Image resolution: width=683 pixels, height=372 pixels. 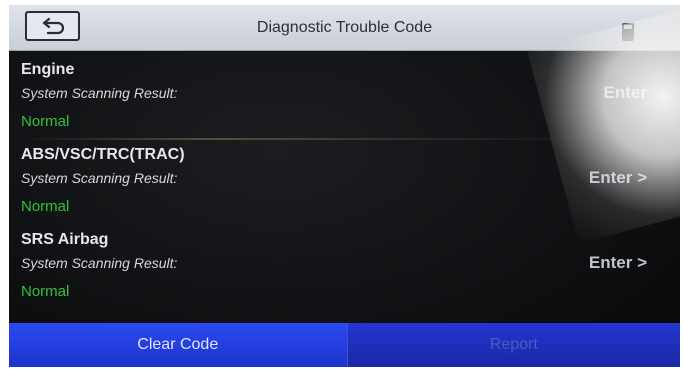 What do you see at coordinates (625, 93) in the screenshot?
I see `enter-button: Enter` at bounding box center [625, 93].